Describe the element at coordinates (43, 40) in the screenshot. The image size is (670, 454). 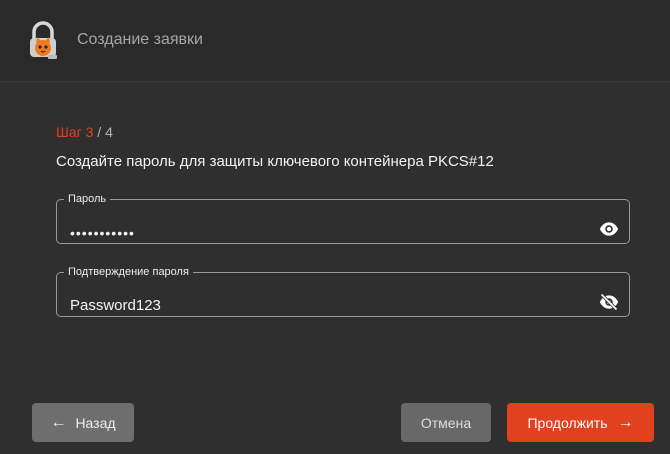
I see `padlock-cat-icon` at that location.